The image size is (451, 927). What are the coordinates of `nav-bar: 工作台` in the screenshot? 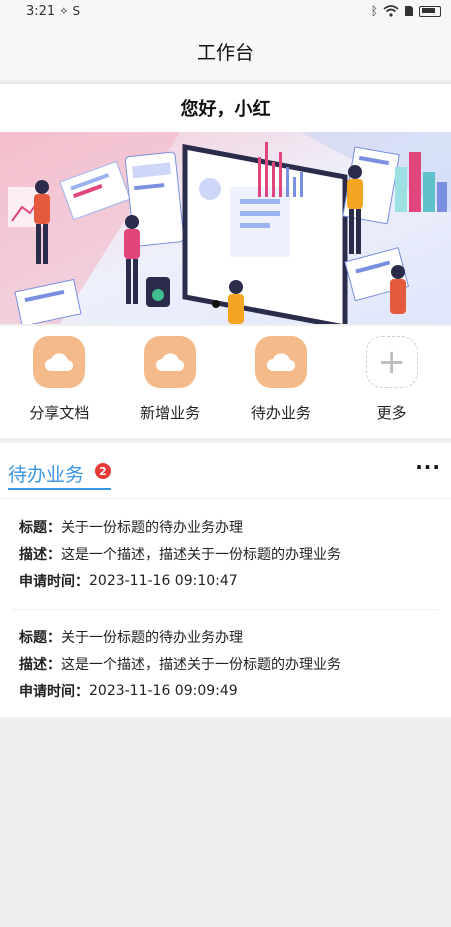 It's located at (225, 51).